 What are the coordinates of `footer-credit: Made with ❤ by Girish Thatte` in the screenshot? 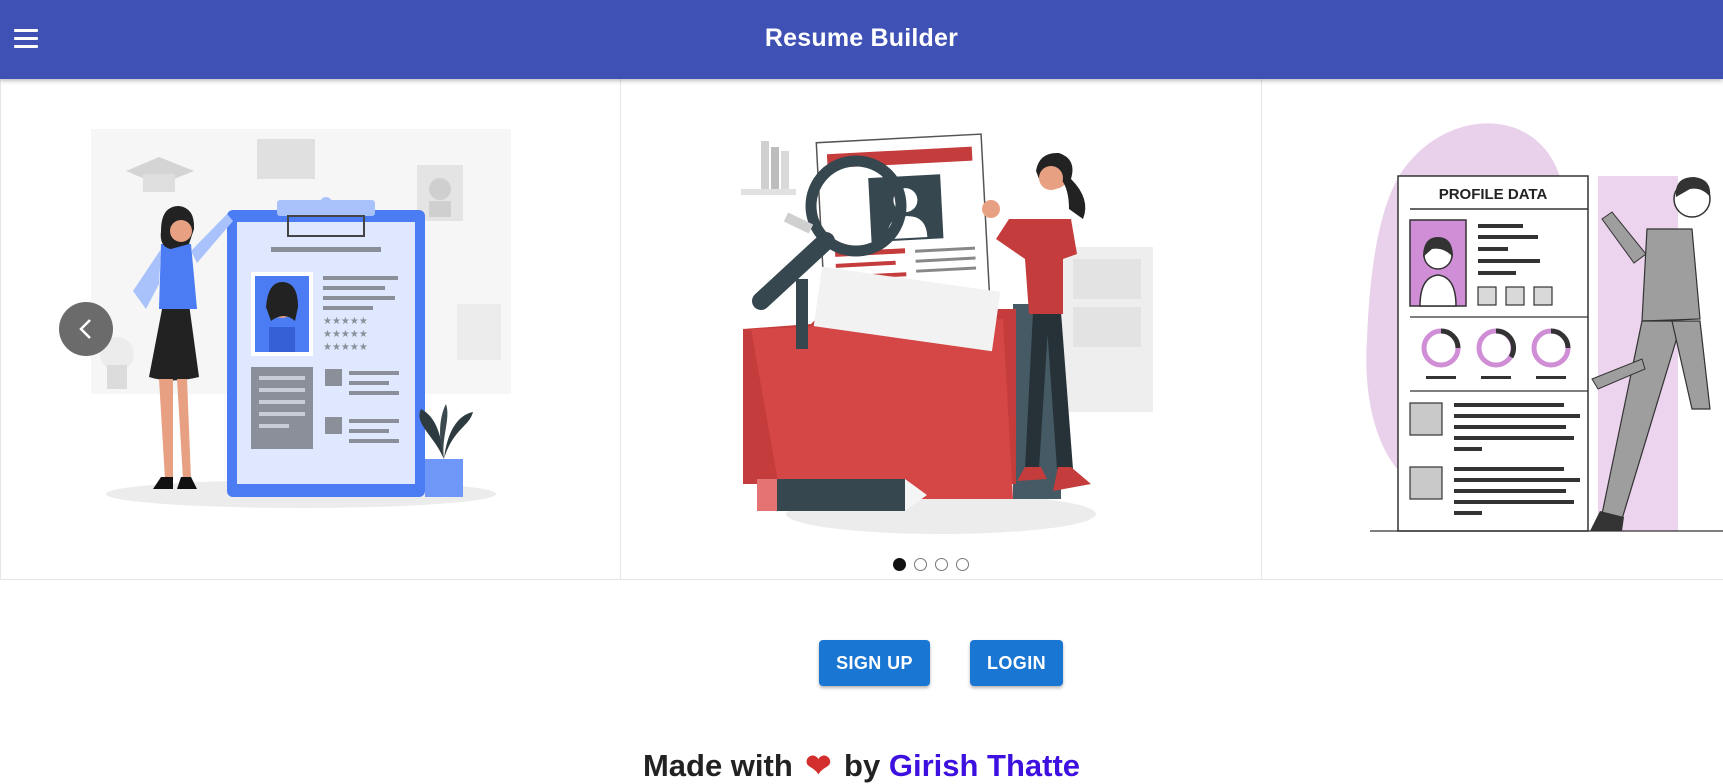 It's located at (861, 766).